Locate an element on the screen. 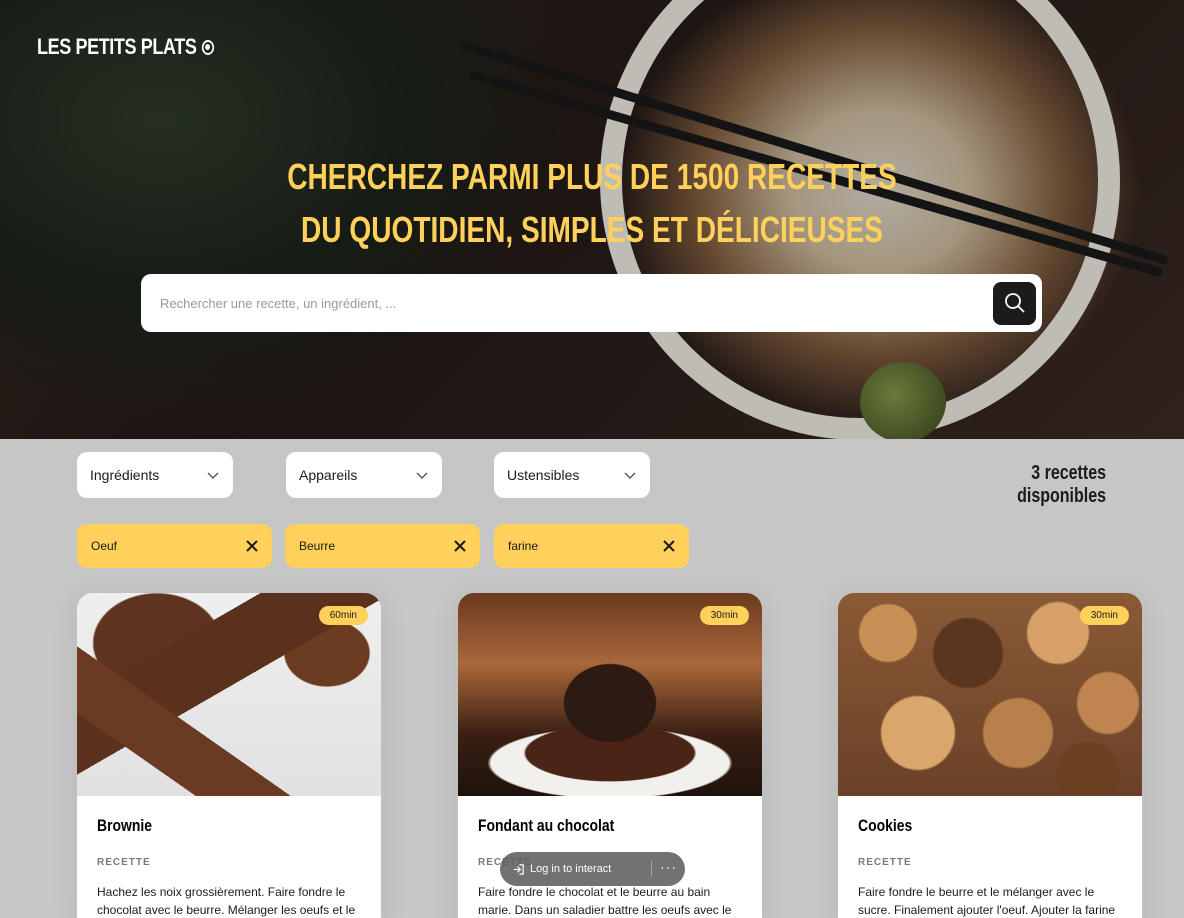 The width and height of the screenshot is (1184, 918). login-label: Log in to interact is located at coordinates (571, 869).